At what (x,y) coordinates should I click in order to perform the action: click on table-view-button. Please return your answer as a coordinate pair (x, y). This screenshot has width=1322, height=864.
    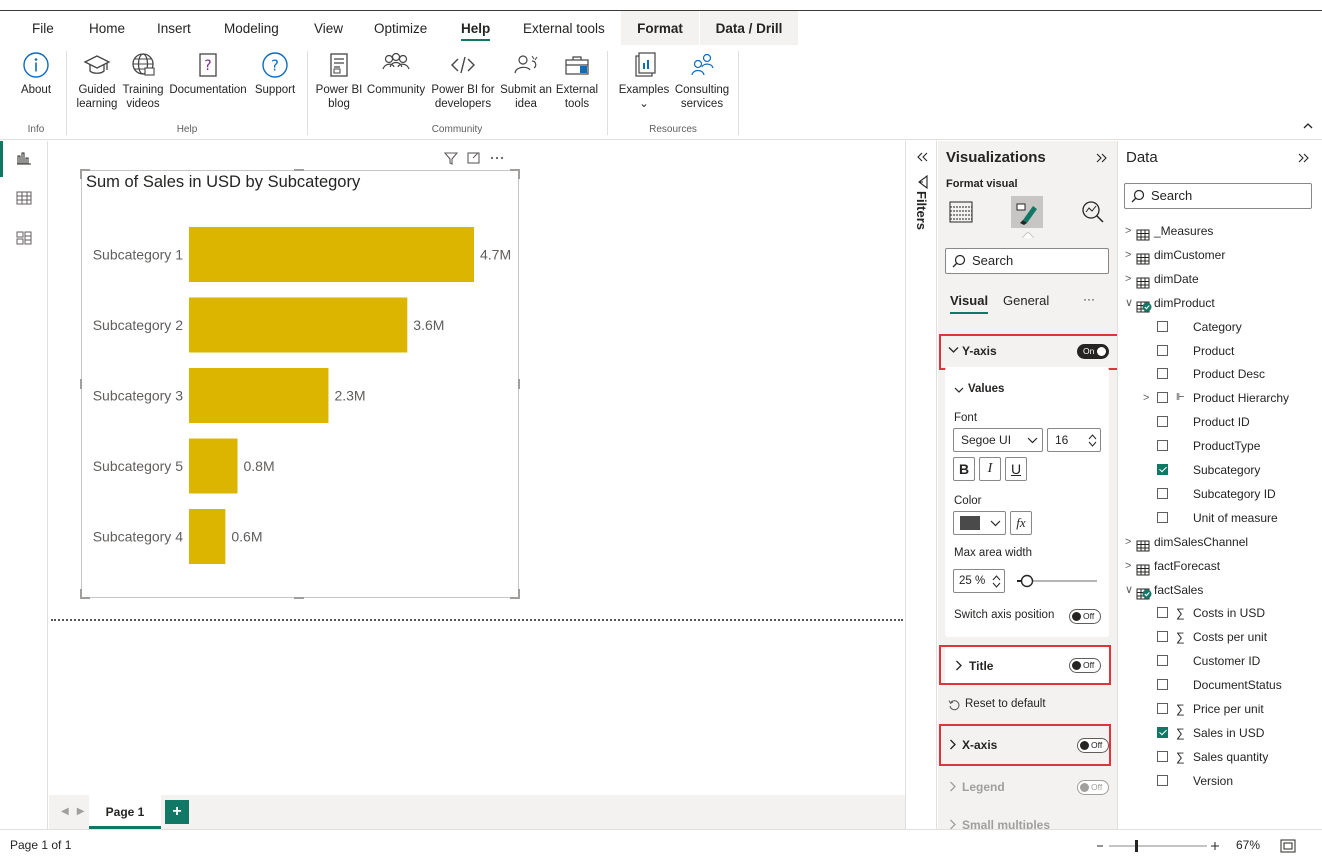
    Looking at the image, I should click on (24, 199).